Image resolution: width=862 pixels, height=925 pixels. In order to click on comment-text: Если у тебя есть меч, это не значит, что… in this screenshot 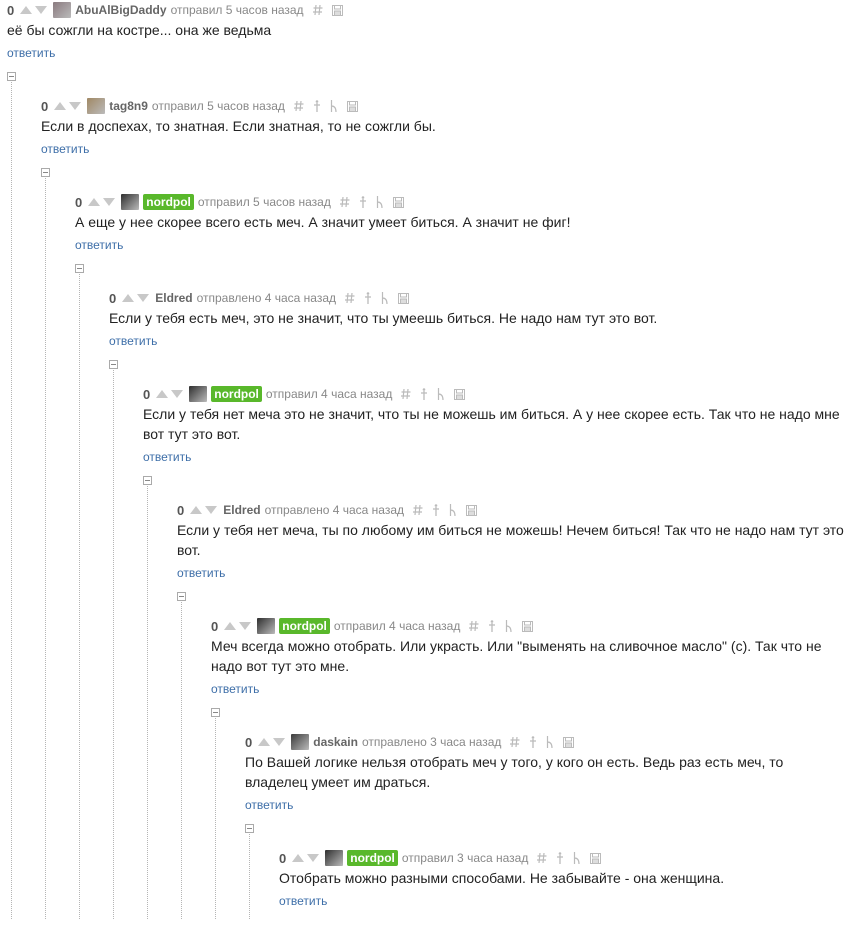, I will do `click(383, 318)`.